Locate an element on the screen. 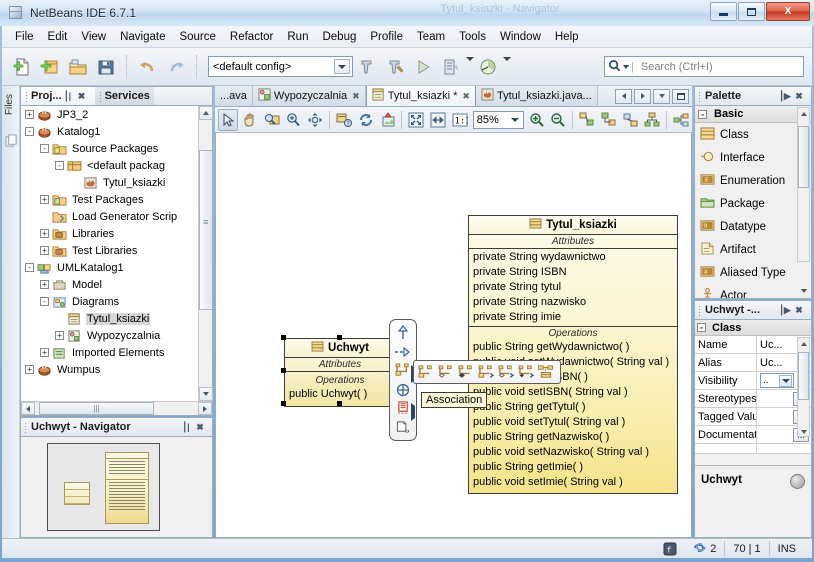 The height and width of the screenshot is (562, 814). menu-navigate: Navigate is located at coordinates (142, 37).